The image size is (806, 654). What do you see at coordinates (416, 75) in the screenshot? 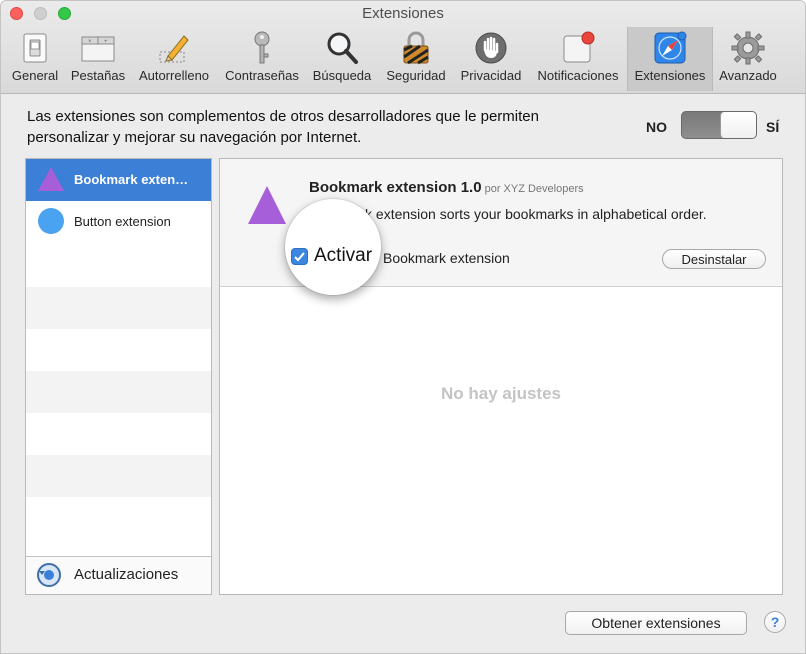
I see `tab-seguridad-label: Seguridad` at bounding box center [416, 75].